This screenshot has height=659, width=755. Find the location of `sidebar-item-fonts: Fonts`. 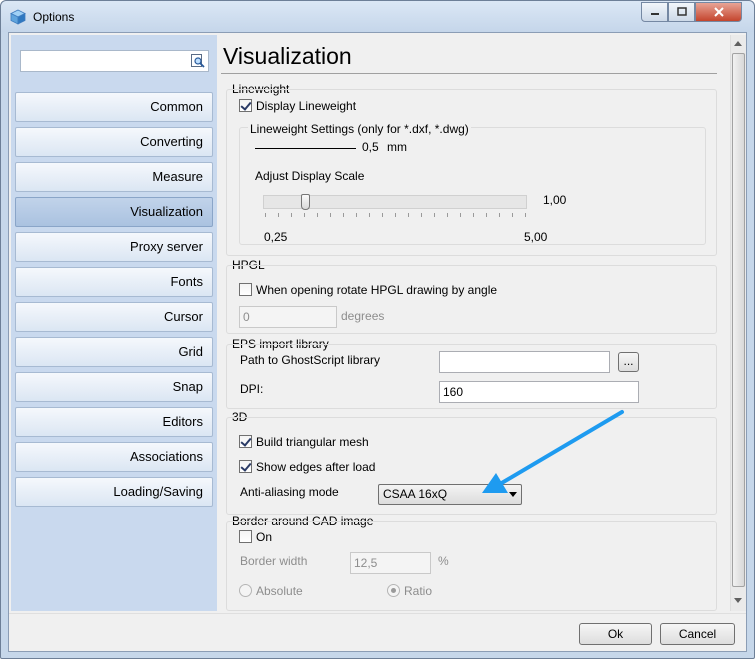

sidebar-item-fonts: Fonts is located at coordinates (114, 282).